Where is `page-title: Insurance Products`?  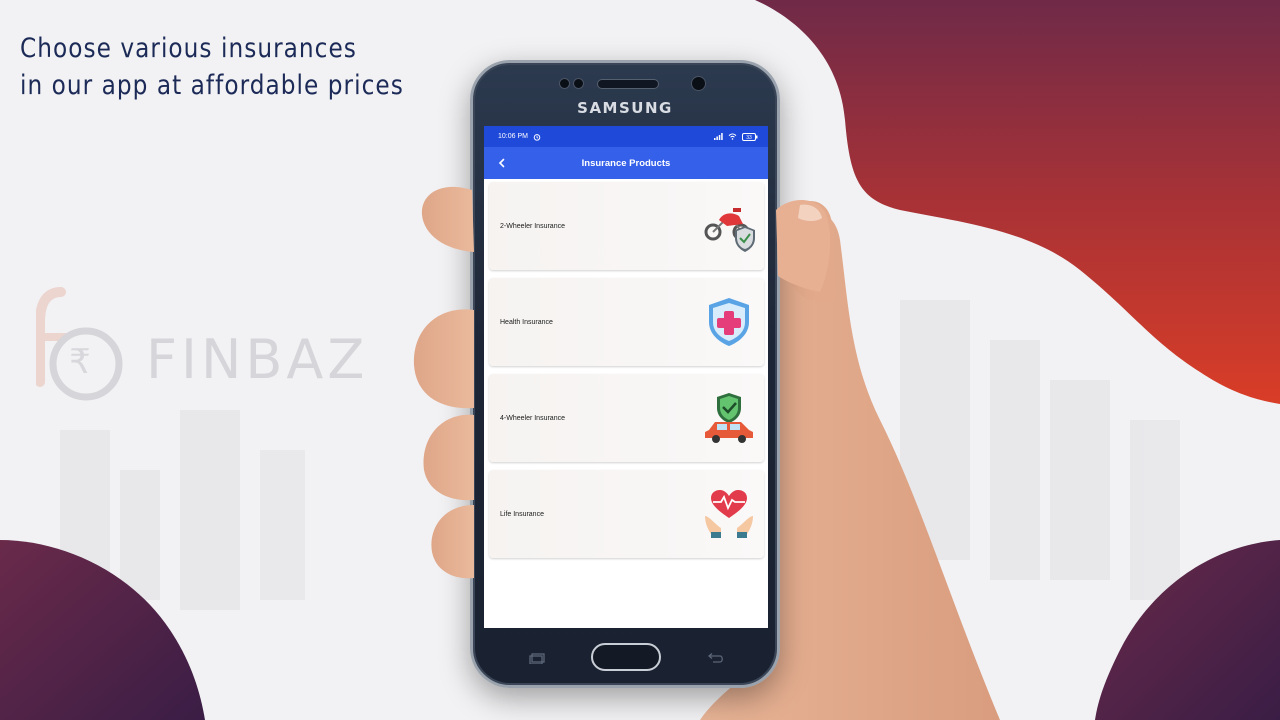
page-title: Insurance Products is located at coordinates (626, 163).